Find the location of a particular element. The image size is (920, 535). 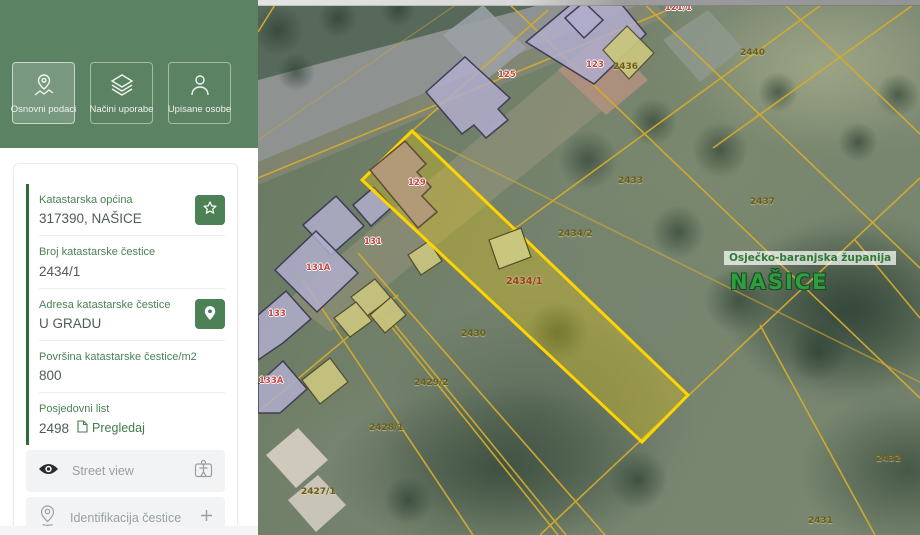

plus-icon is located at coordinates (206, 518).